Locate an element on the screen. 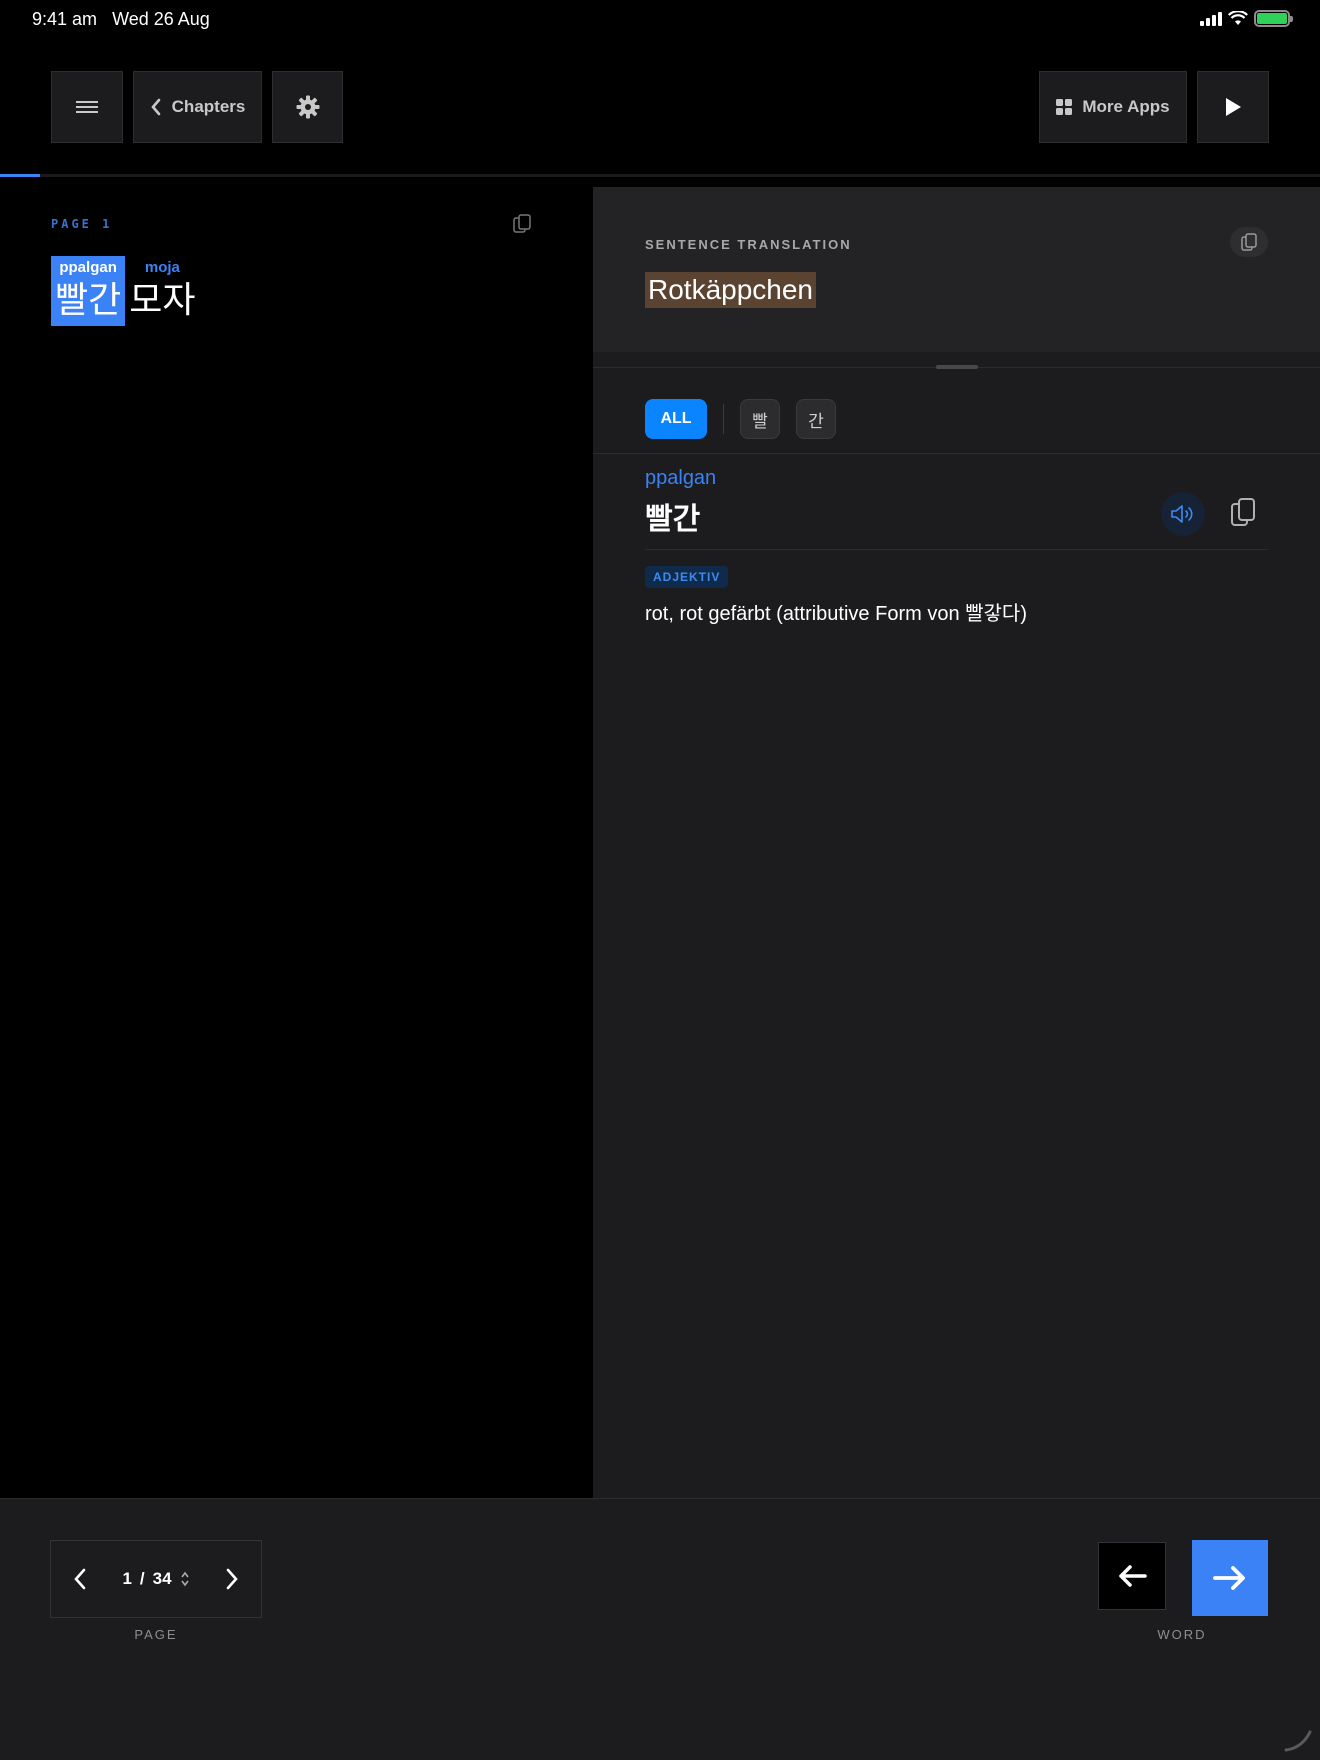 Image resolution: width=1320 pixels, height=1760 pixels. word-token-ppalgan: ppalgan 빨간 is located at coordinates (88, 291).